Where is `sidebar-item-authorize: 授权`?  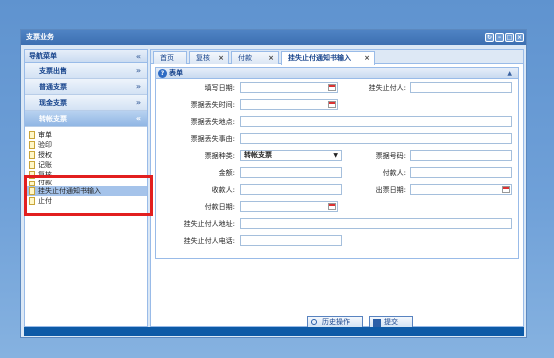 sidebar-item-authorize: 授权 is located at coordinates (86, 155).